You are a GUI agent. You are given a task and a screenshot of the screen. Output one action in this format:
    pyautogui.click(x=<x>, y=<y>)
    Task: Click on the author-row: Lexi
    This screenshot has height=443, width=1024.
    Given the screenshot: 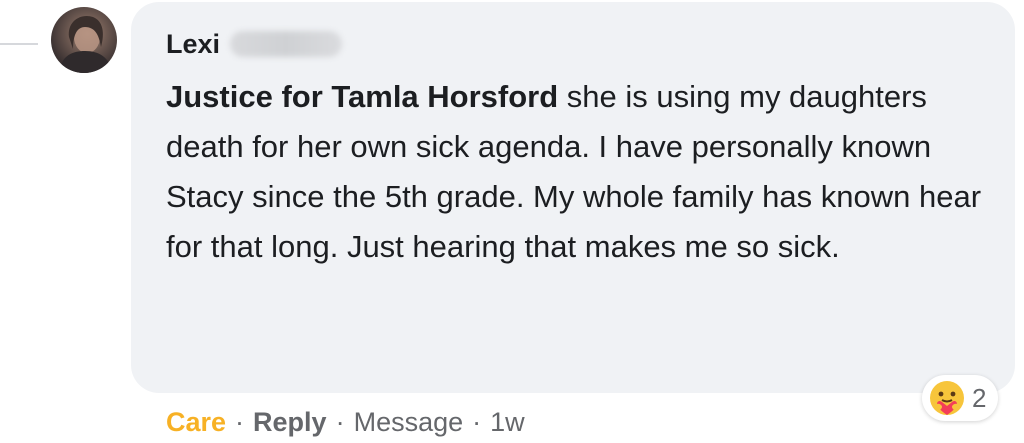 What is the action you would take?
    pyautogui.click(x=254, y=44)
    